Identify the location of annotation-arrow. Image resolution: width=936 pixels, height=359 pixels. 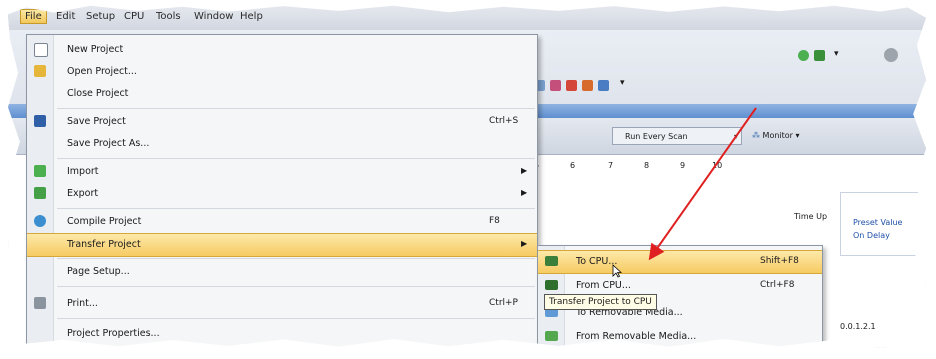
(702, 184).